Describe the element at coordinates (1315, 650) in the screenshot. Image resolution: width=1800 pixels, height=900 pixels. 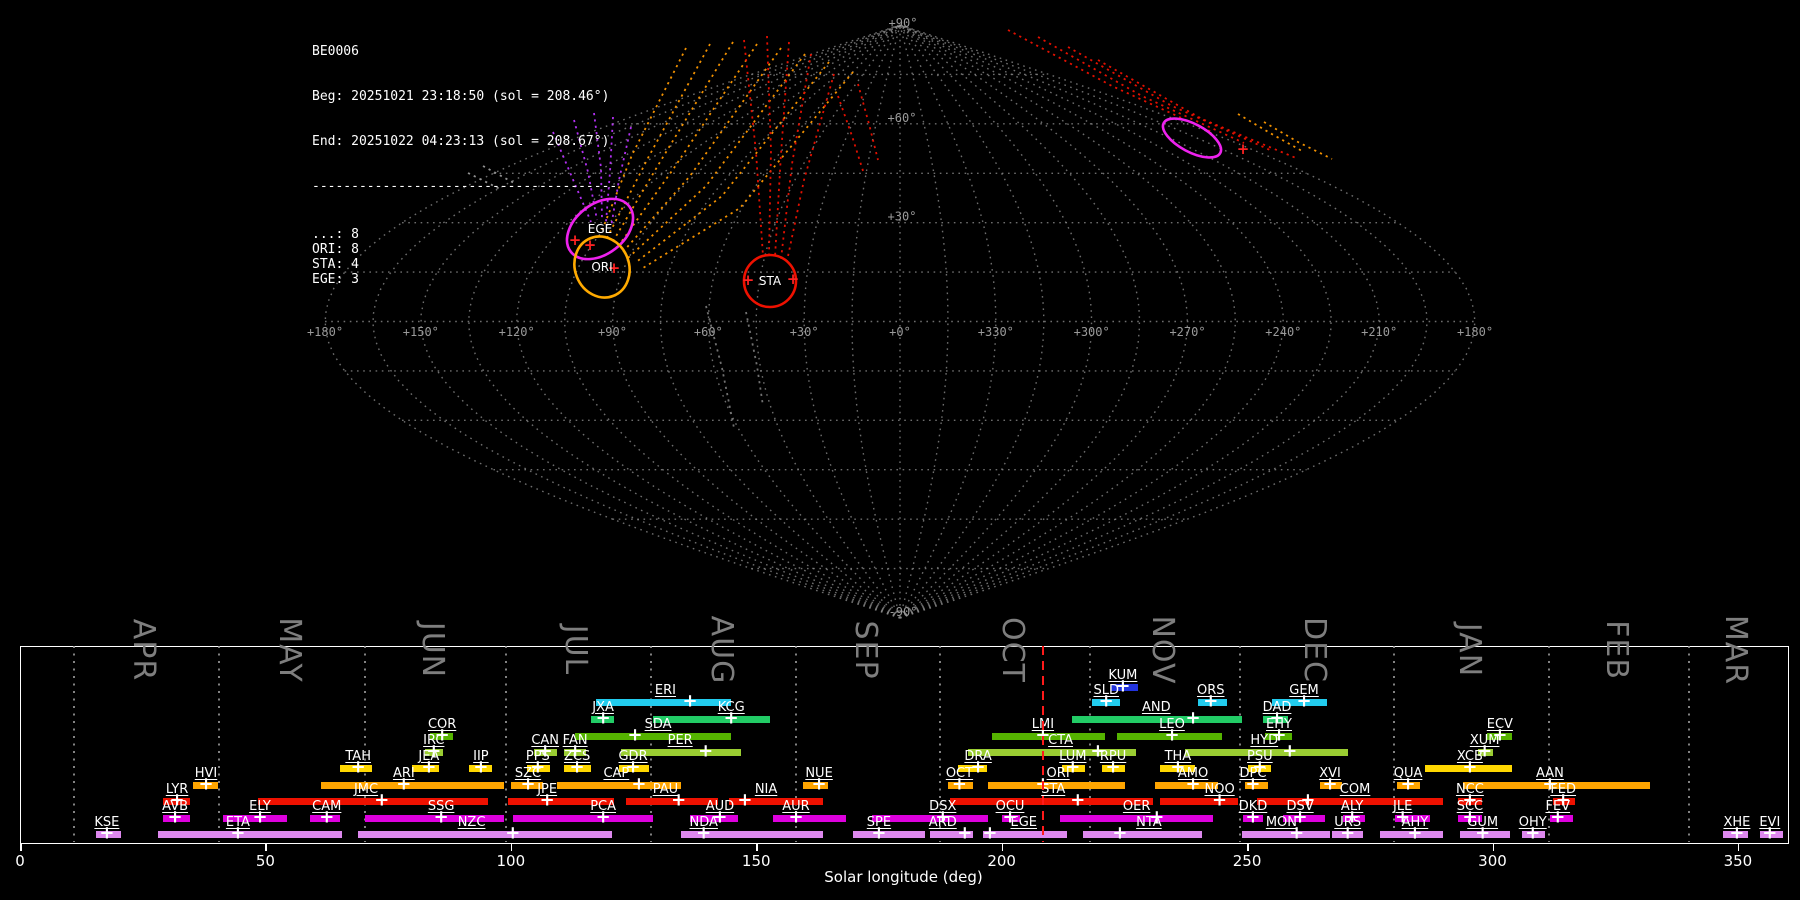
I see `month-label: DEC` at that location.